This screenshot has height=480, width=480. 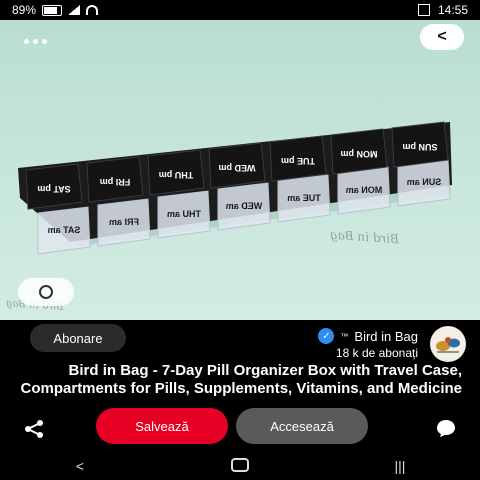 What do you see at coordinates (78, 338) in the screenshot?
I see `follow-button: Abonare` at bounding box center [78, 338].